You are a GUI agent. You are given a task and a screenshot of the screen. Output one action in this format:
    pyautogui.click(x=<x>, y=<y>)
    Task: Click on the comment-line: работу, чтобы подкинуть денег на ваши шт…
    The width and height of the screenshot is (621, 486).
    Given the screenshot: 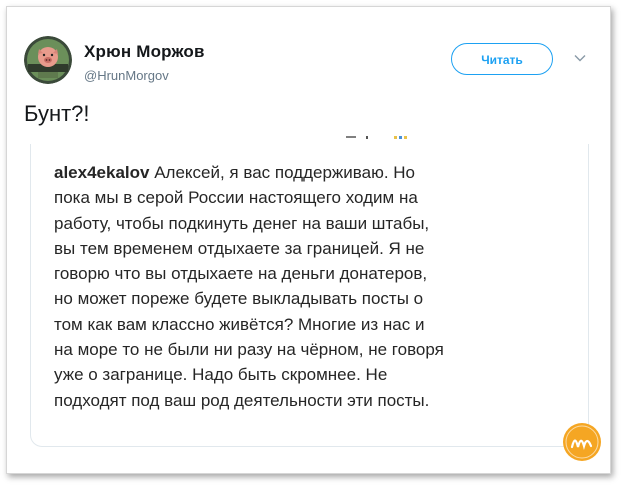 What is the action you would take?
    pyautogui.click(x=242, y=223)
    